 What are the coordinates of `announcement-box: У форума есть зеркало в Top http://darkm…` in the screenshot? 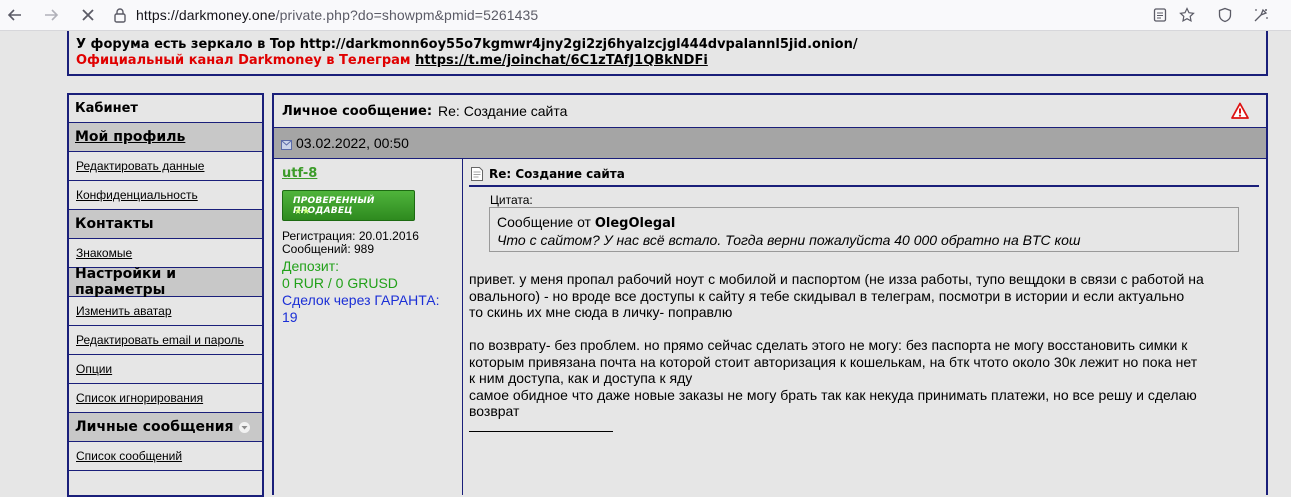 It's located at (667, 53).